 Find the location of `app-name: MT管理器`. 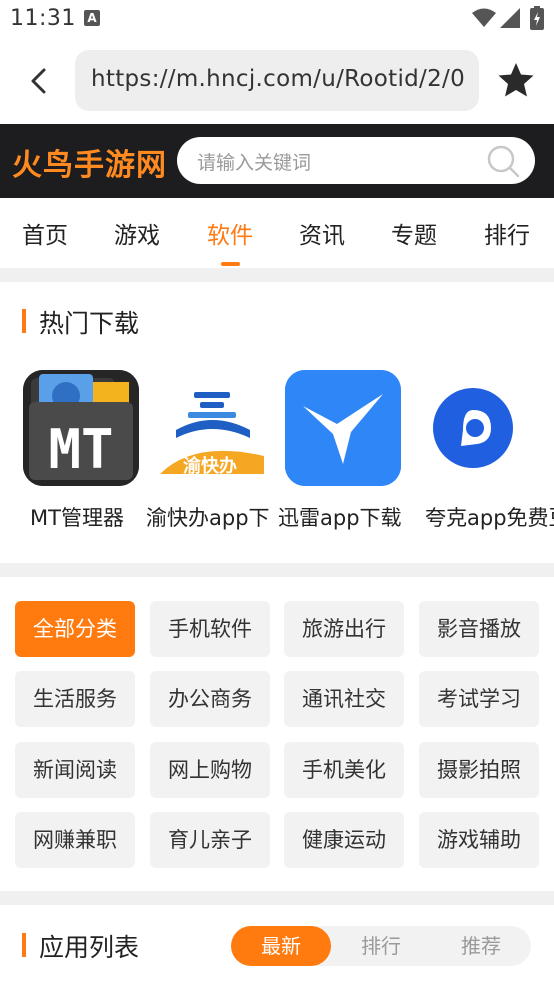

app-name: MT管理器 is located at coordinates (77, 518).